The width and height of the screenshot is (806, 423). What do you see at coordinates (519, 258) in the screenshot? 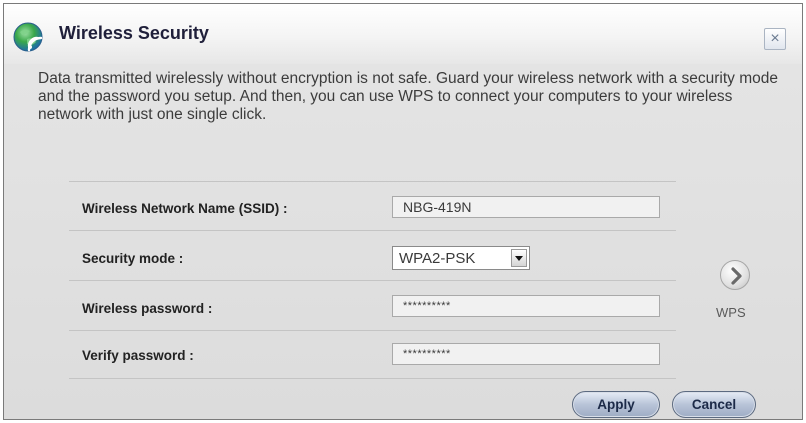
I see `chevron-down-icon` at bounding box center [519, 258].